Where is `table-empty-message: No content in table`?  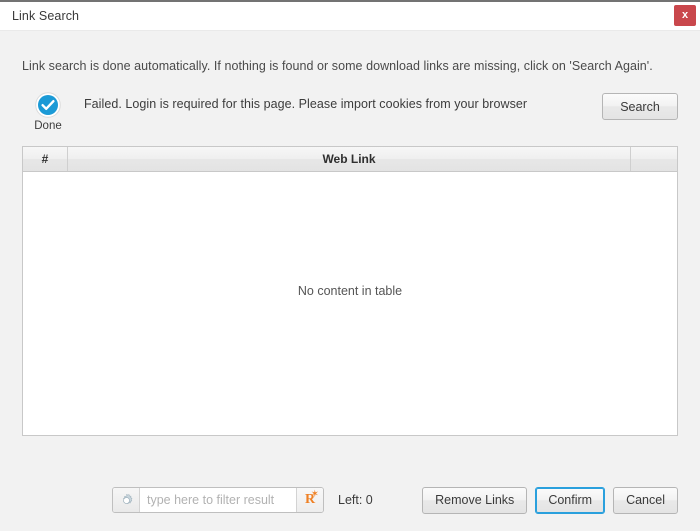
table-empty-message: No content in table is located at coordinates (350, 291).